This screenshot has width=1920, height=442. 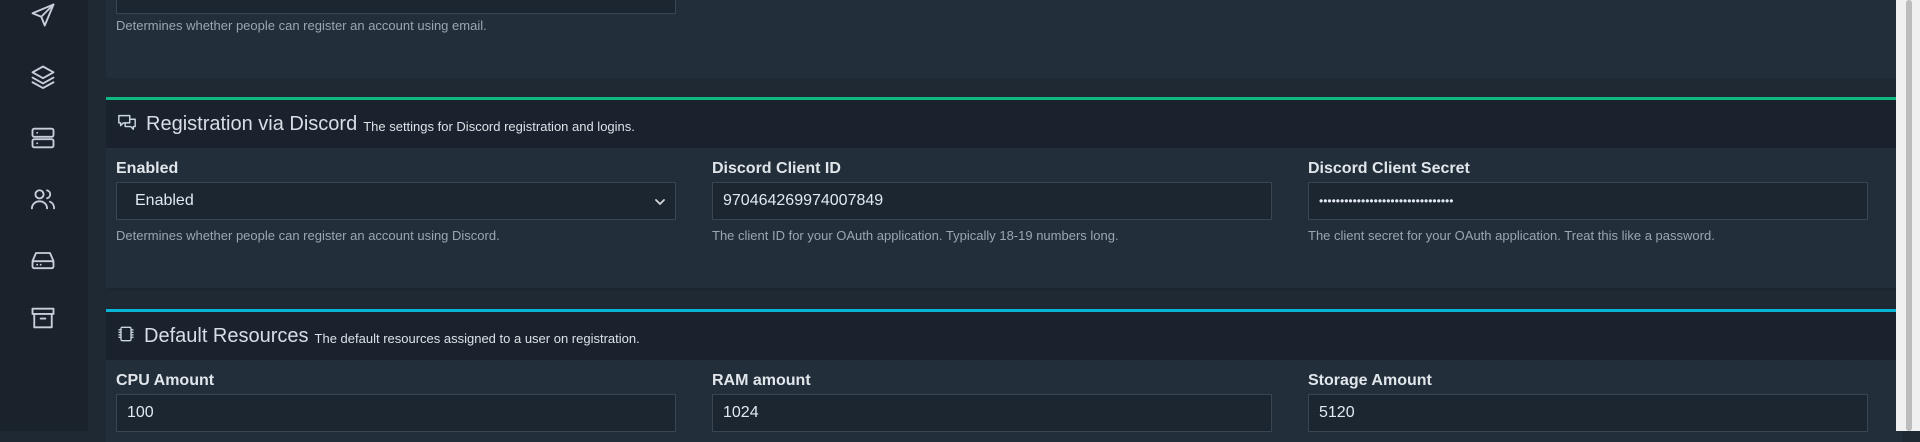 I want to click on layers-icon, so click(x=43, y=77).